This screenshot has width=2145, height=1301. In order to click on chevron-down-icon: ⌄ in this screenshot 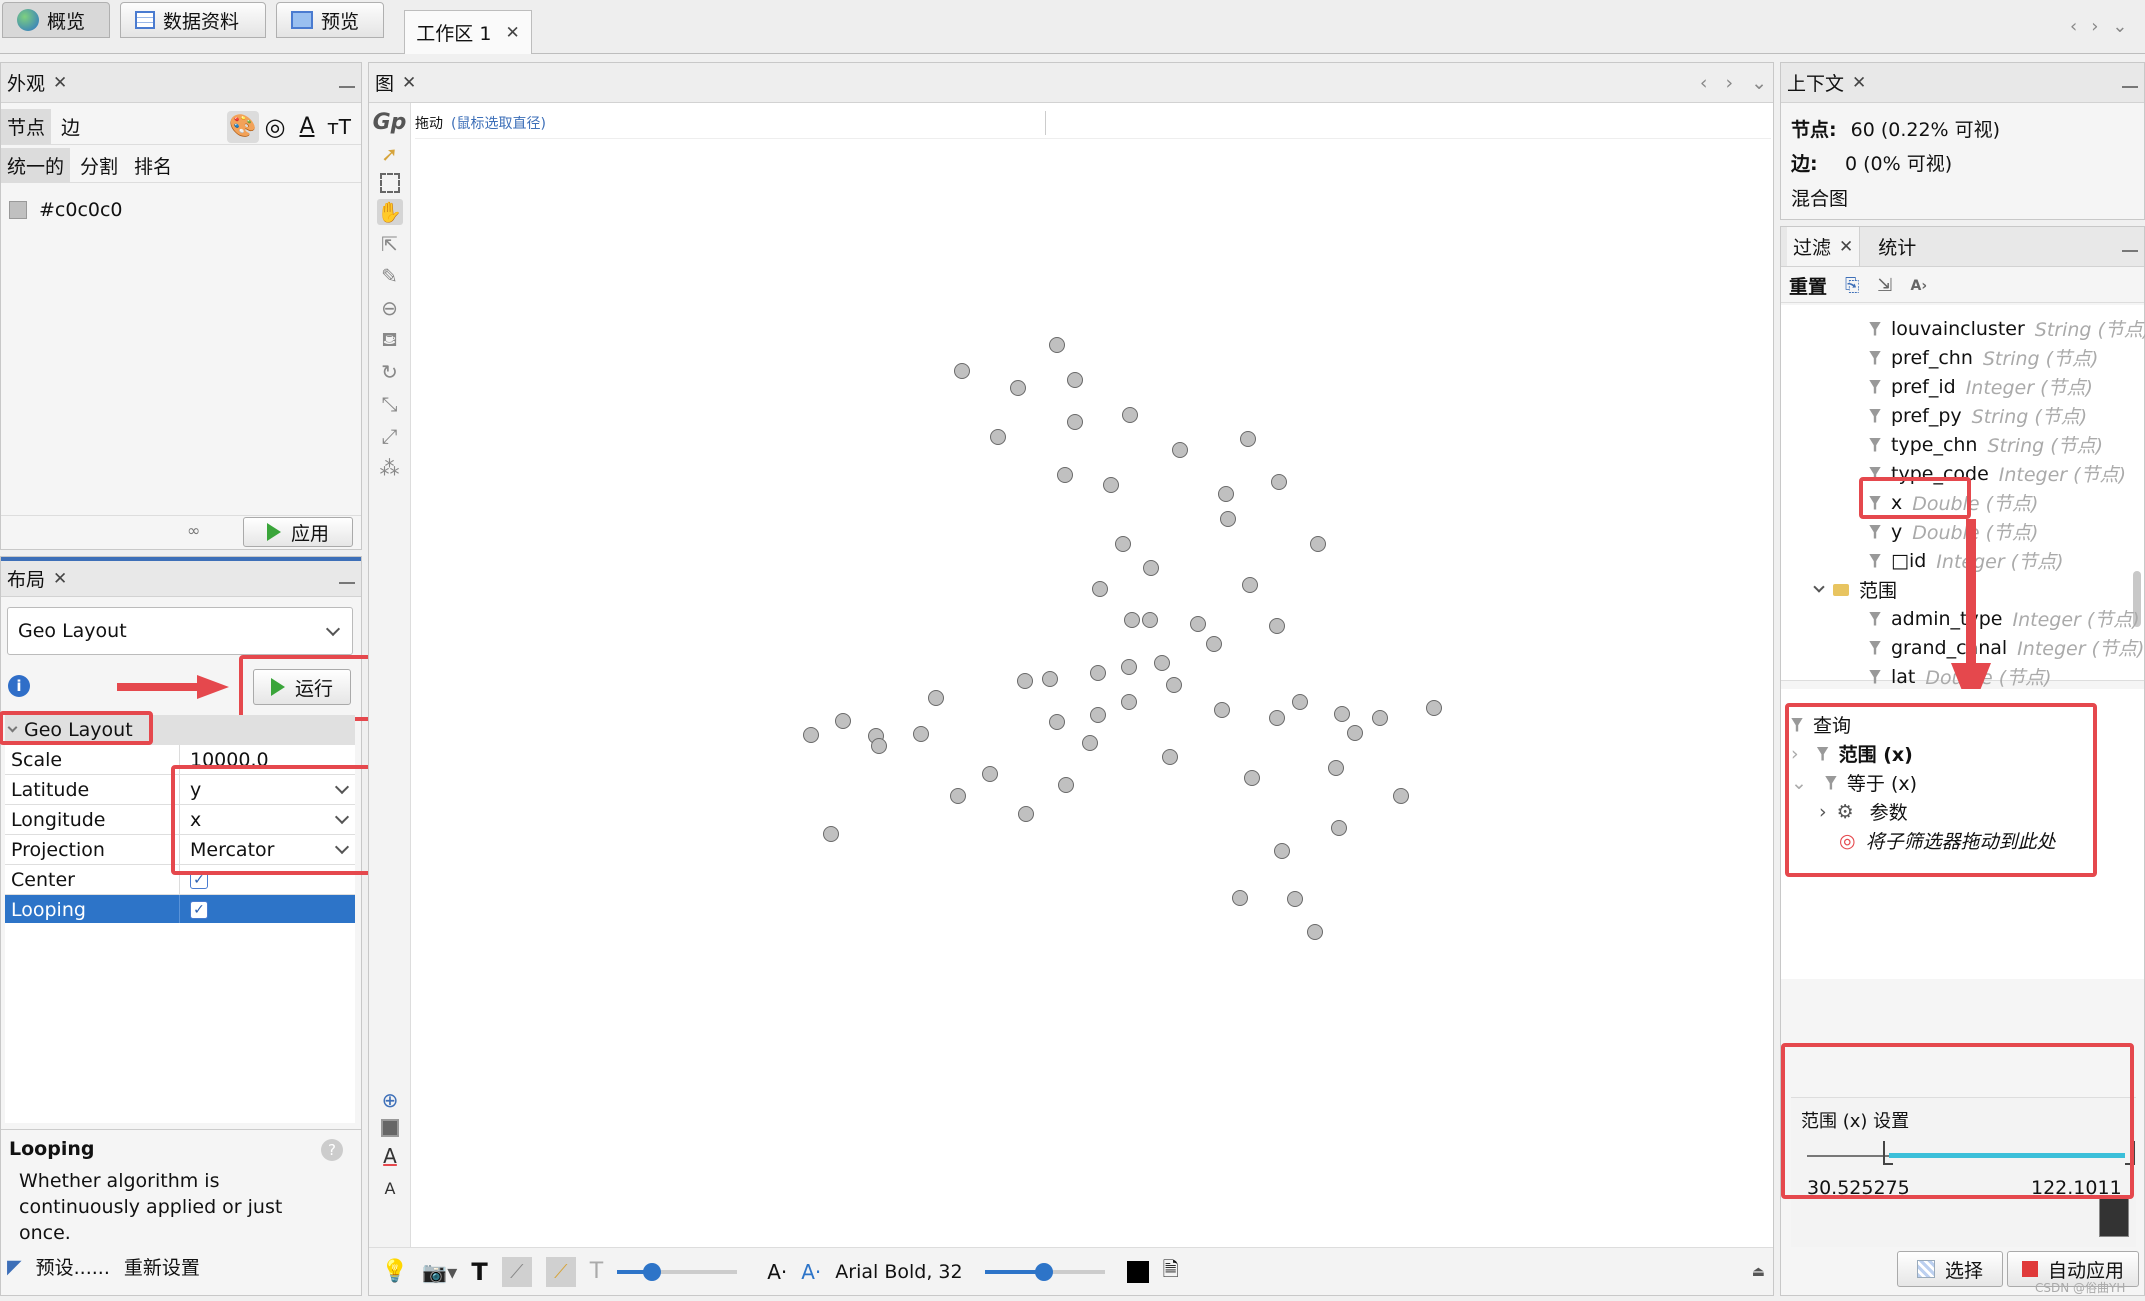, I will do `click(2119, 26)`.